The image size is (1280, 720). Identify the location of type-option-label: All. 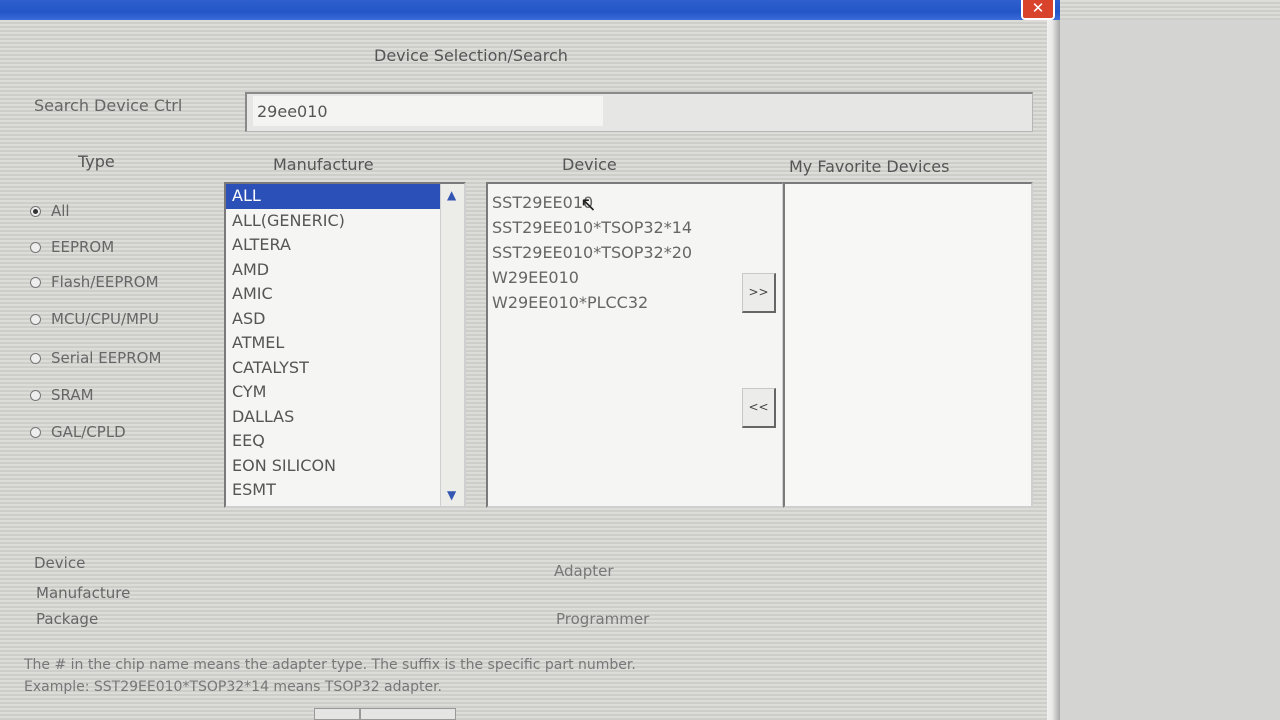
(60, 211).